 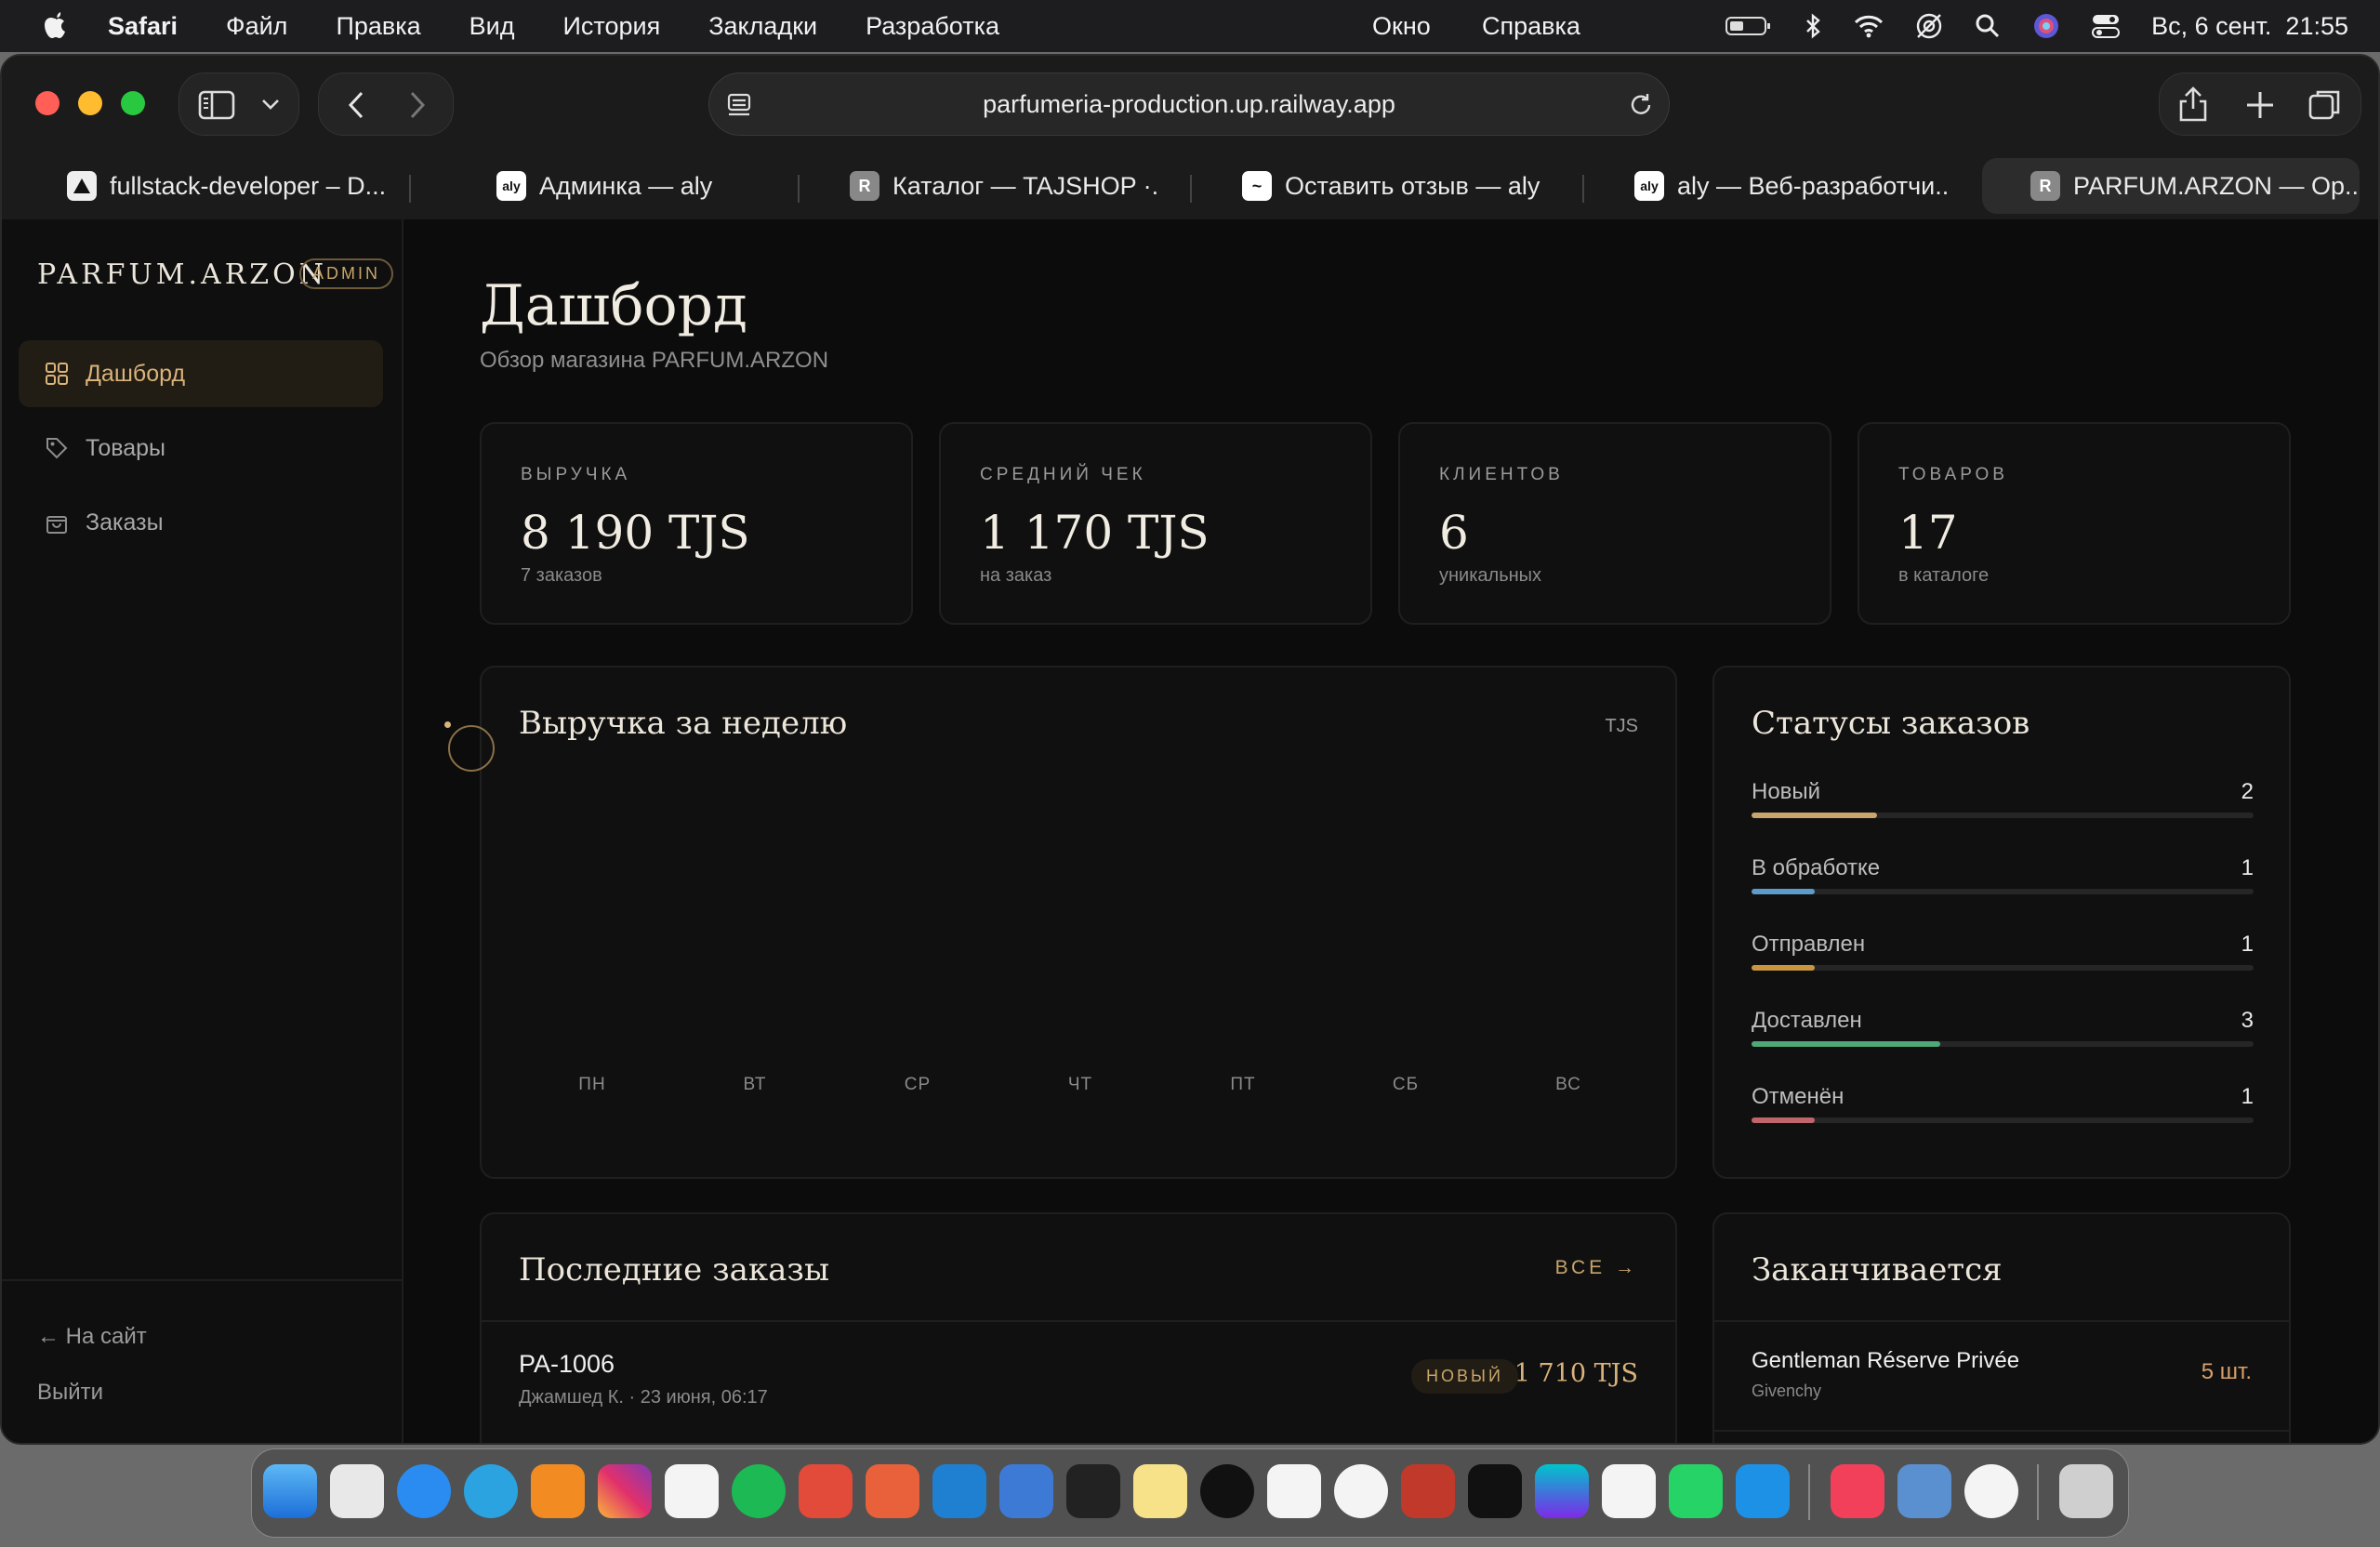 What do you see at coordinates (2046, 26) in the screenshot?
I see `siri-icon` at bounding box center [2046, 26].